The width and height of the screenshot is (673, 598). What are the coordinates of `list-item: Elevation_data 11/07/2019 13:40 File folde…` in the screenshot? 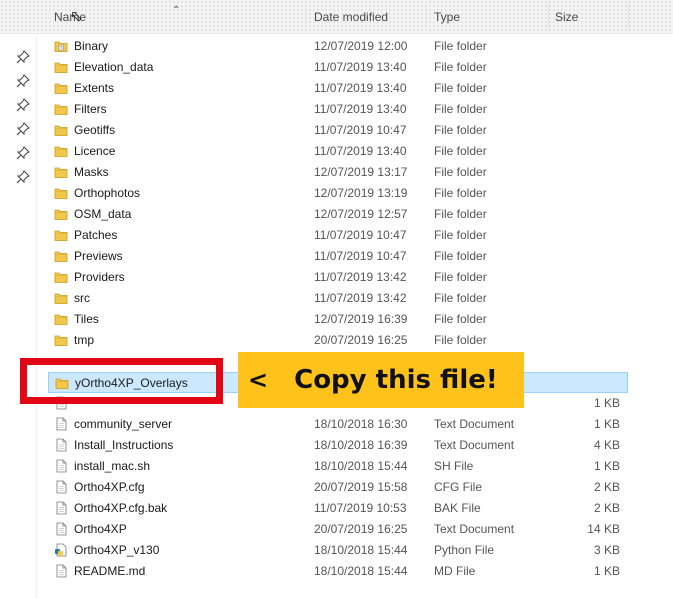 It's located at (338, 67).